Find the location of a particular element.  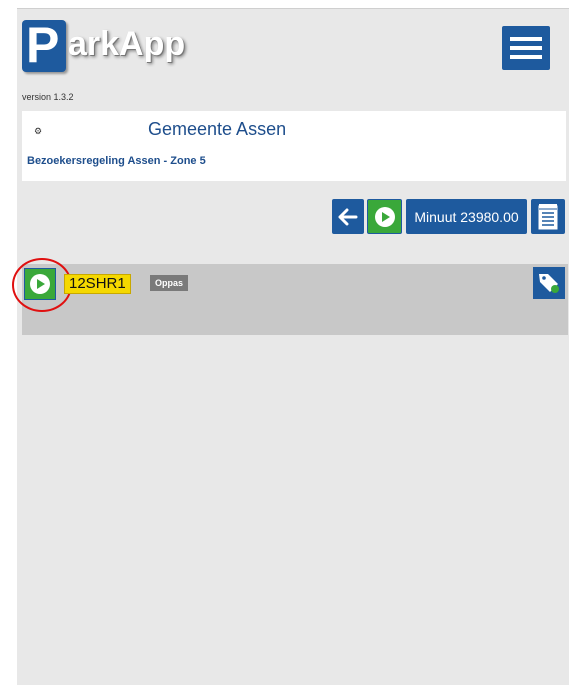

visitor-row: 12SHR1 Oppas is located at coordinates (290, 296).